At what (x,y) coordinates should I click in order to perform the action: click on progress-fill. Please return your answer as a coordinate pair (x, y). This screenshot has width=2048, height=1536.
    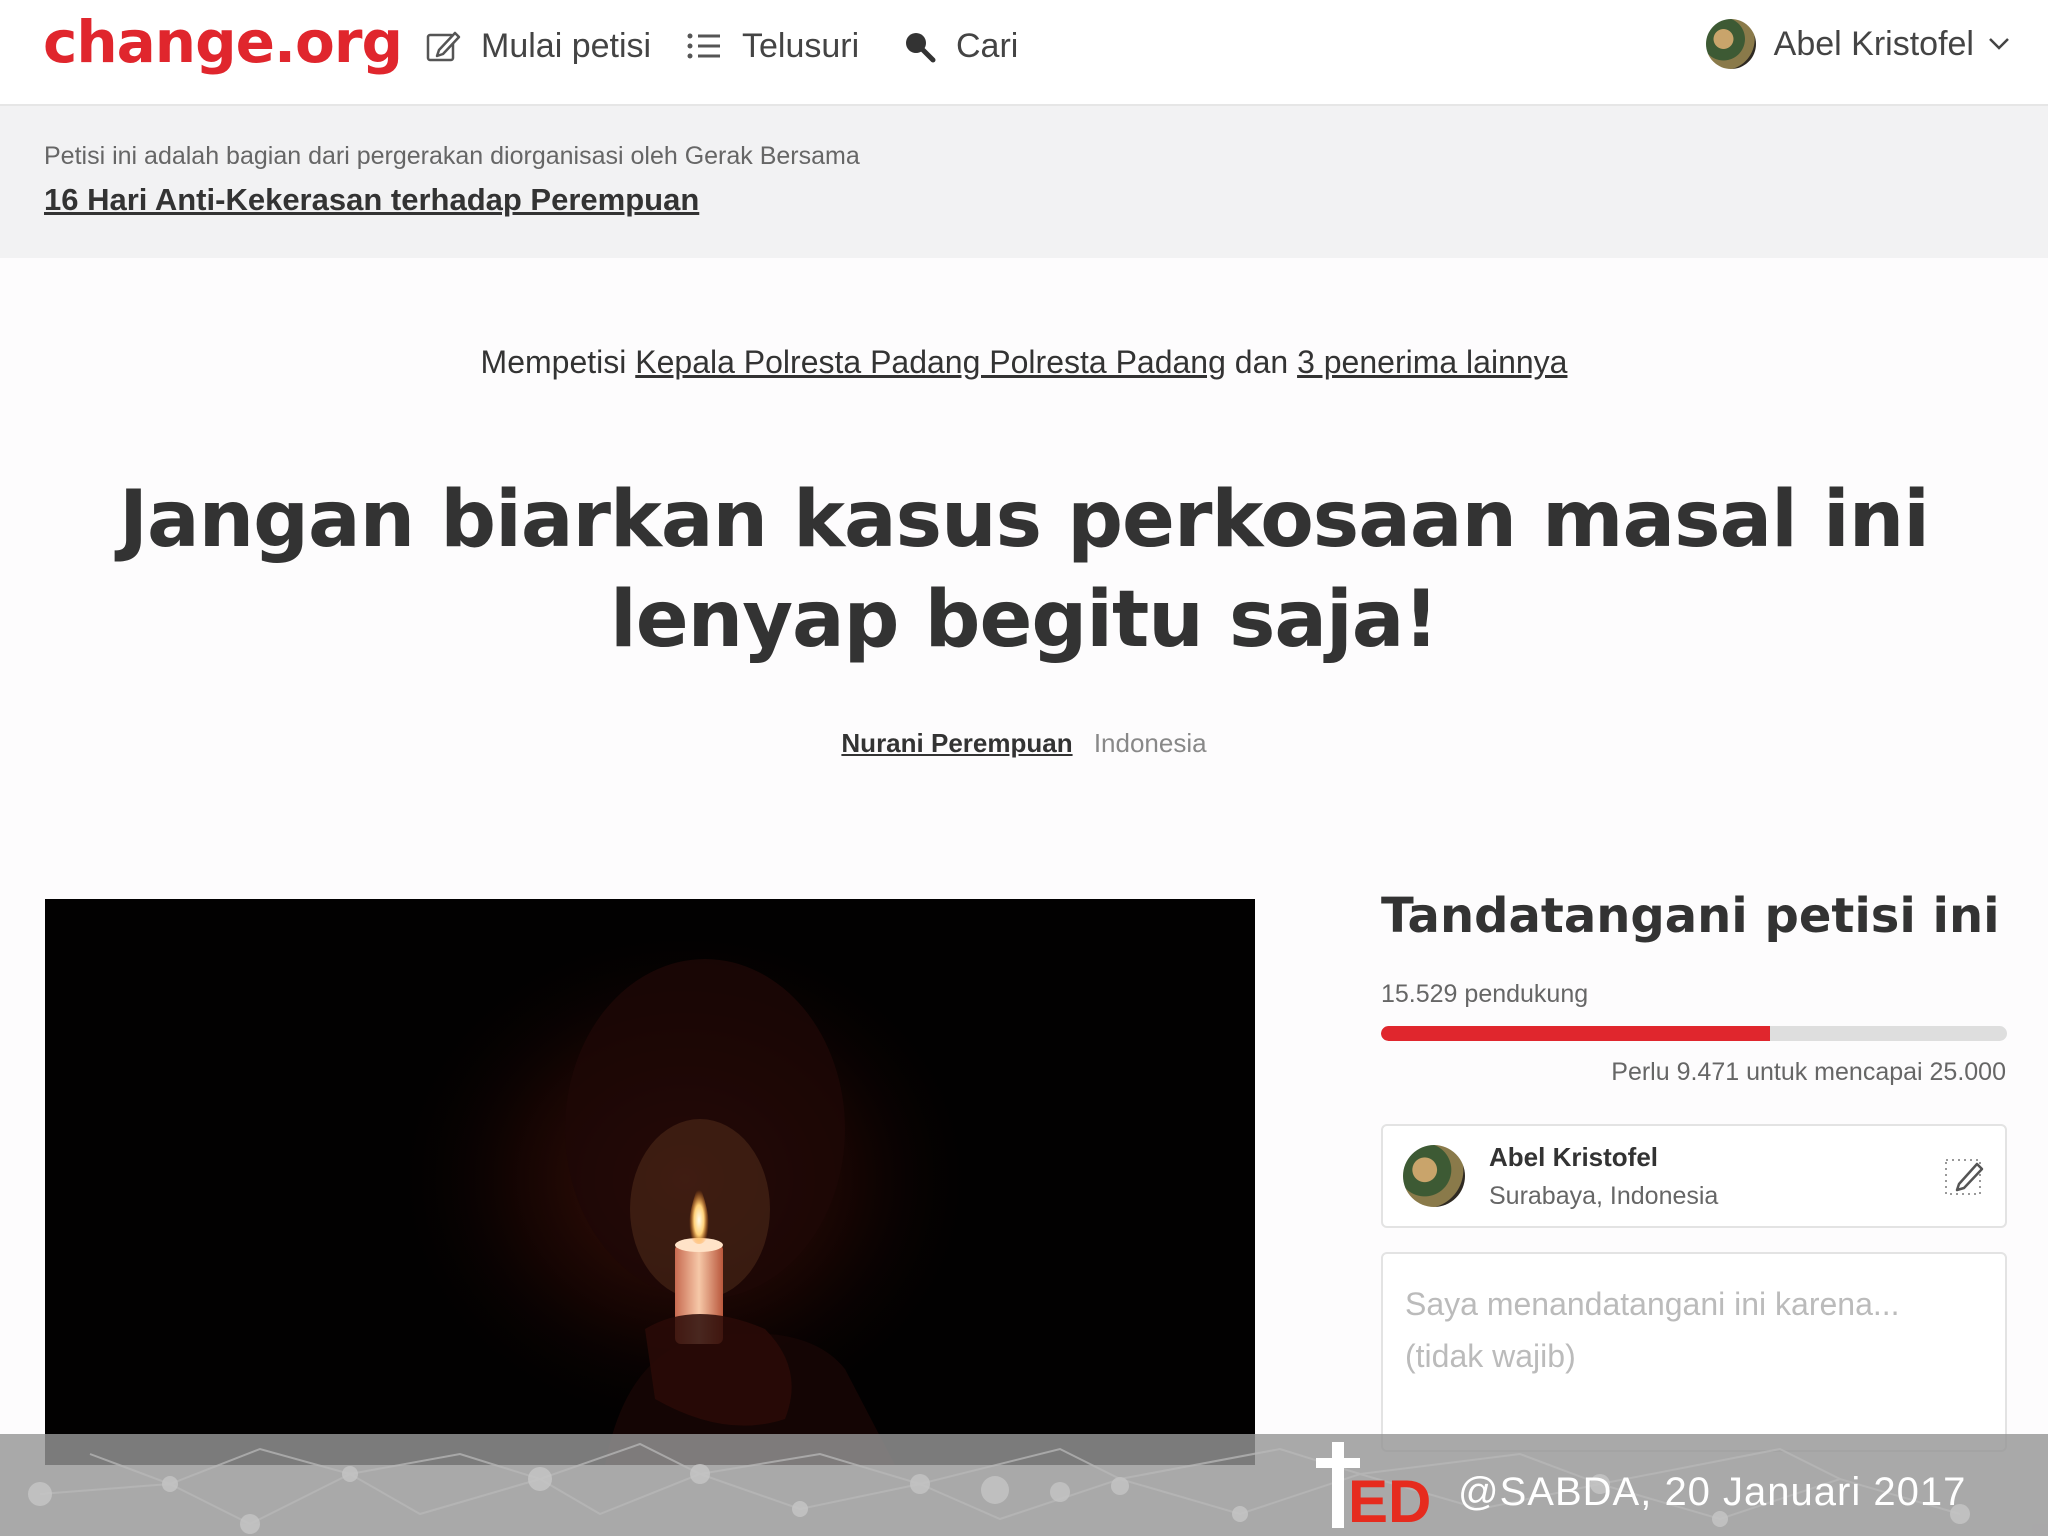
    Looking at the image, I should click on (1575, 1033).